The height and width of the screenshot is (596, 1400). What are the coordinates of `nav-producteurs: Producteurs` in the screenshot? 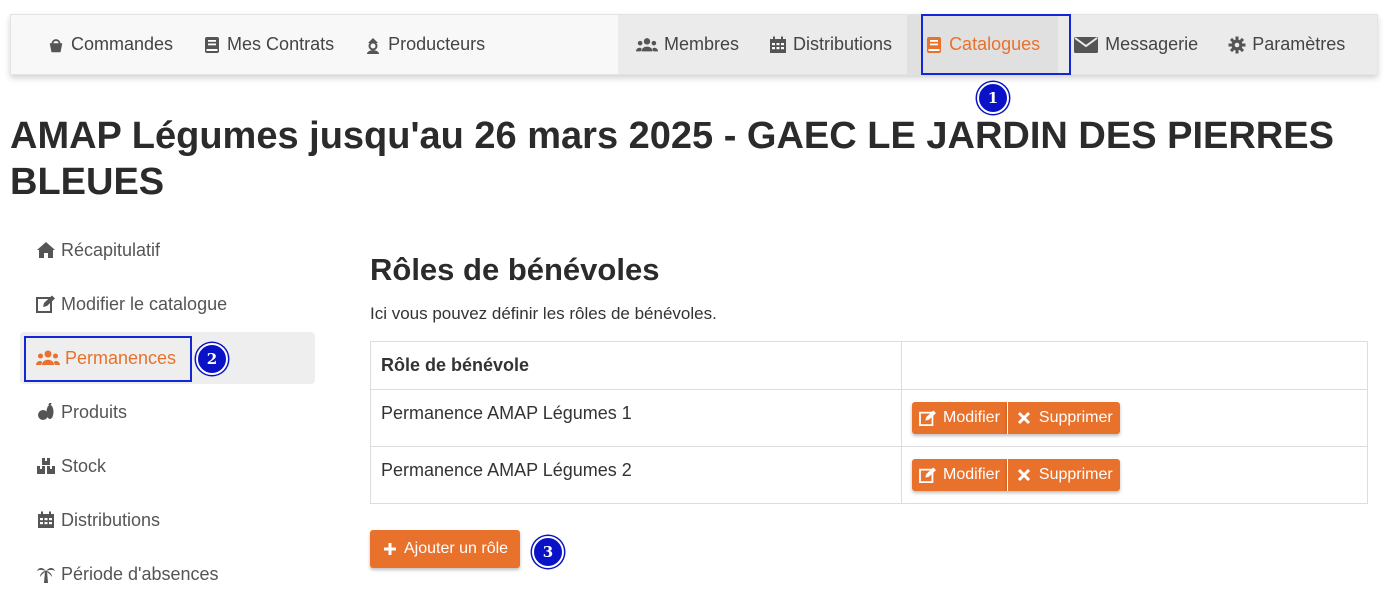 It's located at (424, 44).